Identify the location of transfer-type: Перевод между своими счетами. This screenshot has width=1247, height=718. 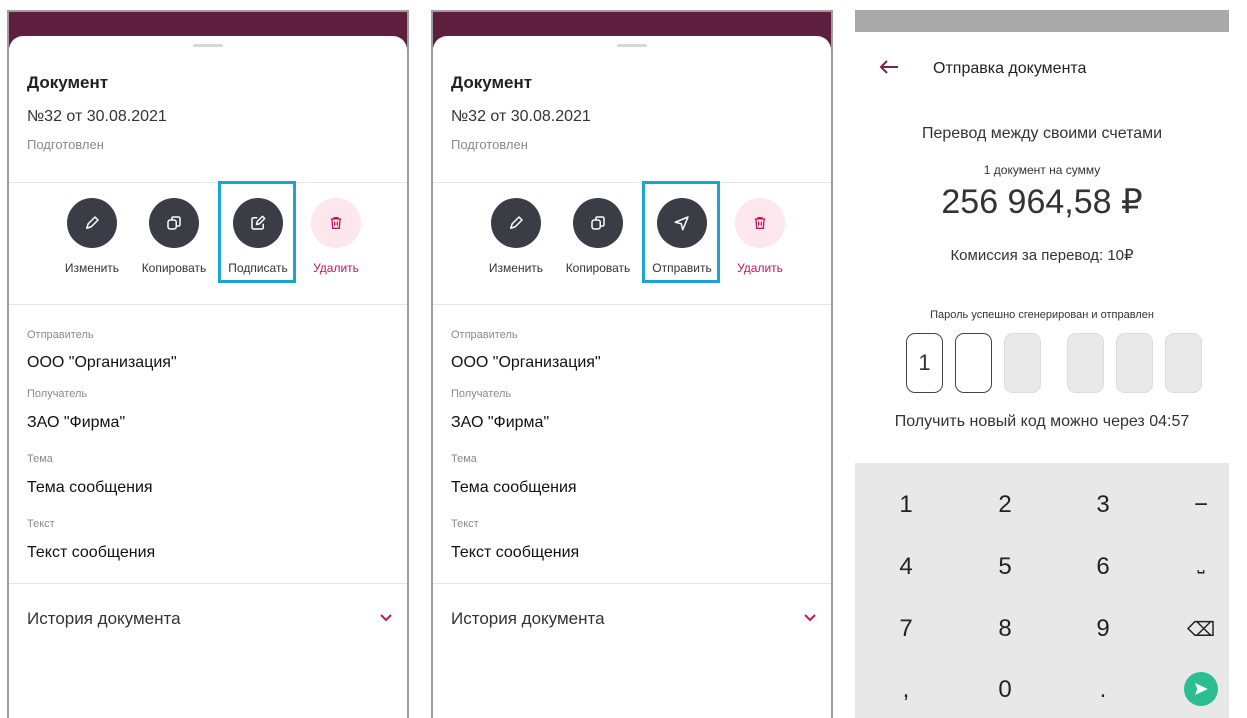
(1042, 133).